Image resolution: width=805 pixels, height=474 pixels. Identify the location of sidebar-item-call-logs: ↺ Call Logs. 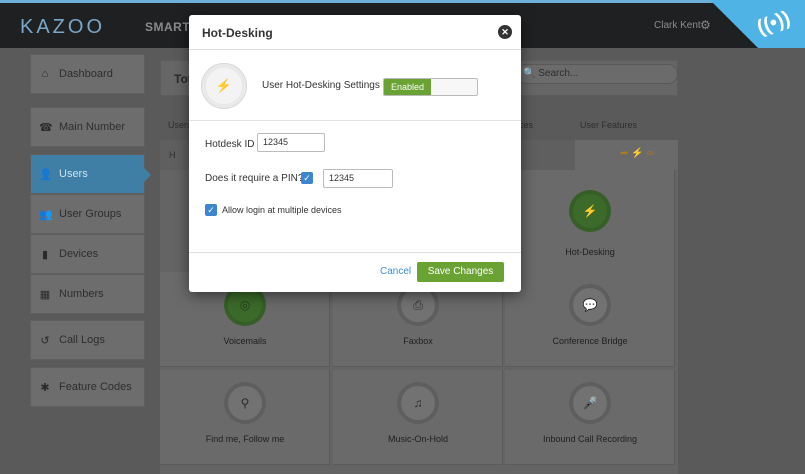
(87, 340).